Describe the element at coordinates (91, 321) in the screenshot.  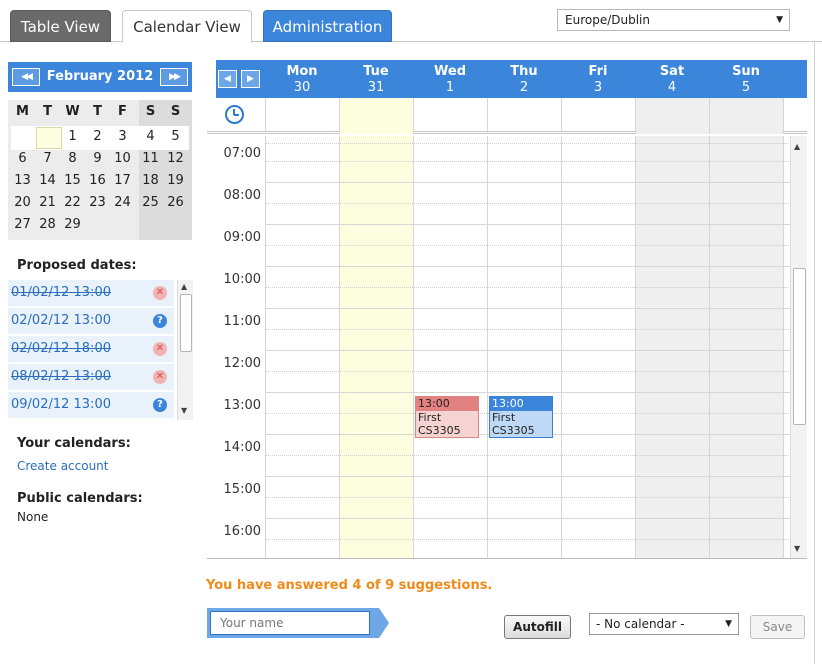
I see `proposed-date-item: 02/02/12 13:00?` at that location.